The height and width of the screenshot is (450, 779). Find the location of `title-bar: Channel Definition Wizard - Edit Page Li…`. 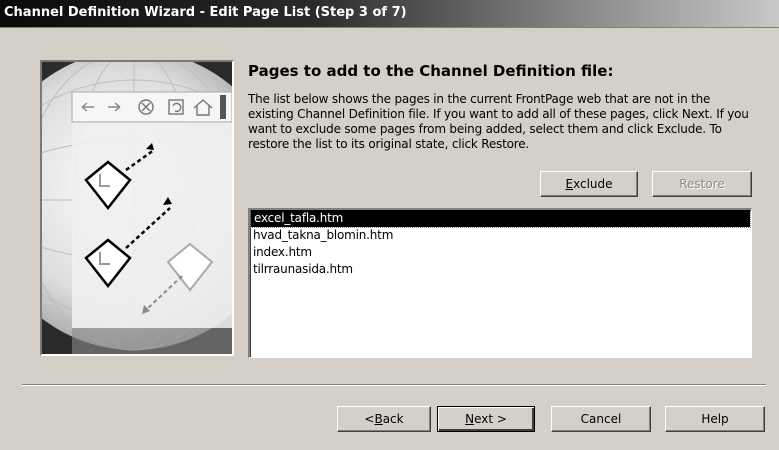

title-bar: Channel Definition Wizard - Edit Page Li… is located at coordinates (389, 14).